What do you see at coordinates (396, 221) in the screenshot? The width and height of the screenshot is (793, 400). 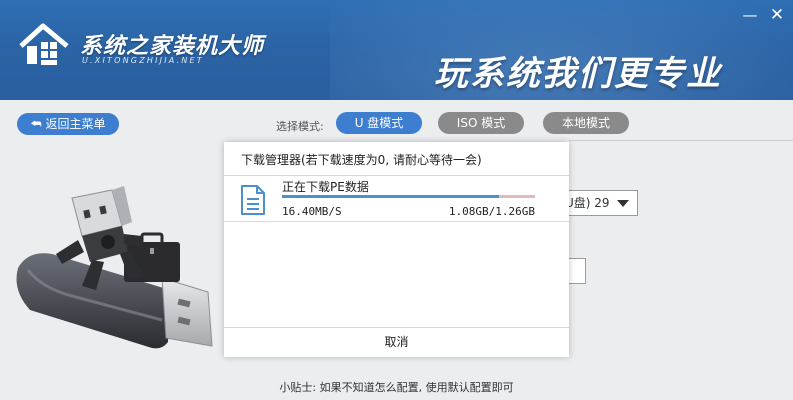 I see `item-divider` at bounding box center [396, 221].